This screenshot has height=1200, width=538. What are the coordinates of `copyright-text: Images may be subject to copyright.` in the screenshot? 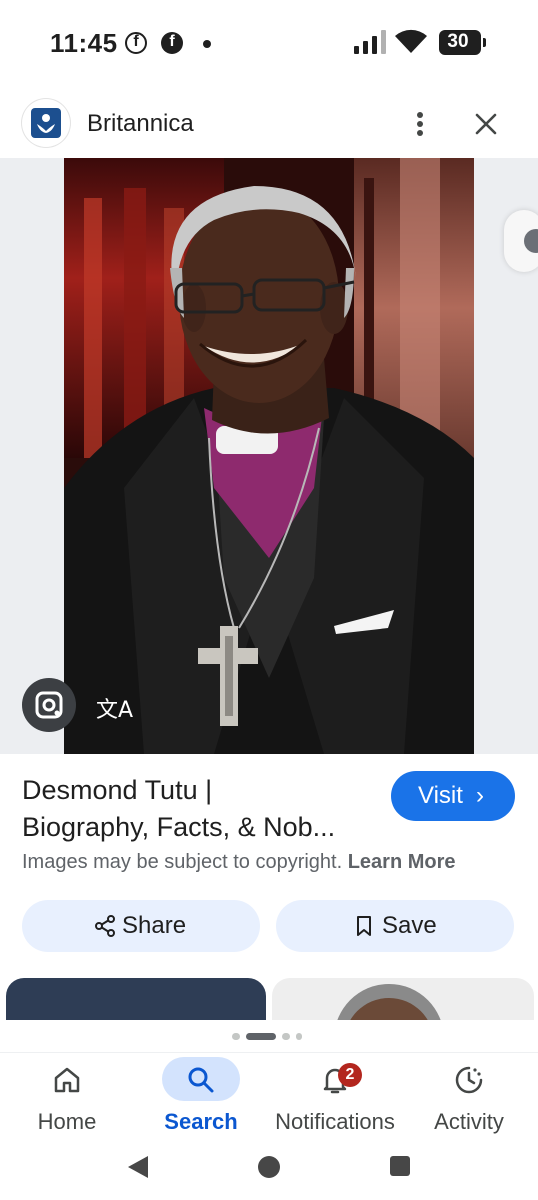 It's located at (182, 862).